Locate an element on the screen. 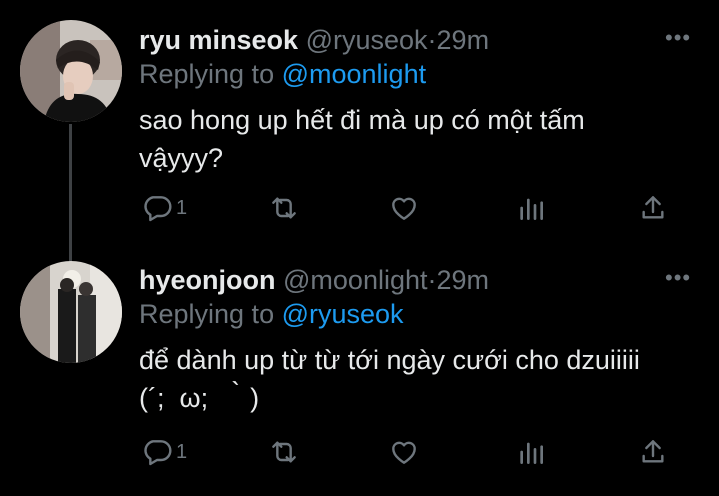  tweet-header: hyeonjoon @moonlight·29m is located at coordinates (314, 280).